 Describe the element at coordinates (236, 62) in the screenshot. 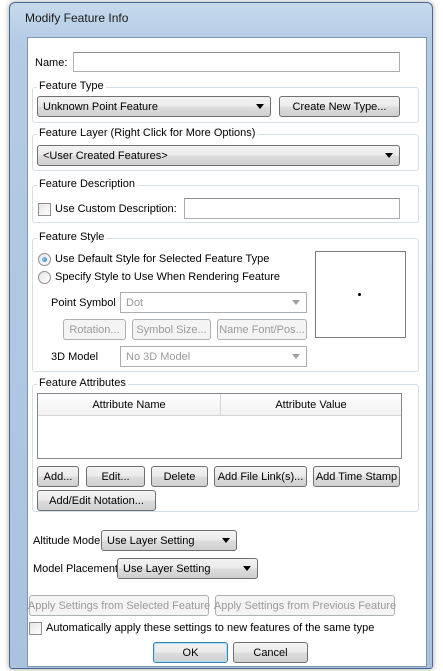

I see `name-input` at that location.